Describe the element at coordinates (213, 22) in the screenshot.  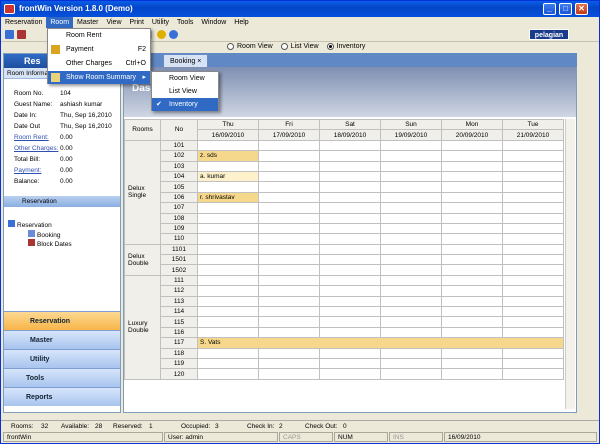
I see `menu-window: Window` at that location.